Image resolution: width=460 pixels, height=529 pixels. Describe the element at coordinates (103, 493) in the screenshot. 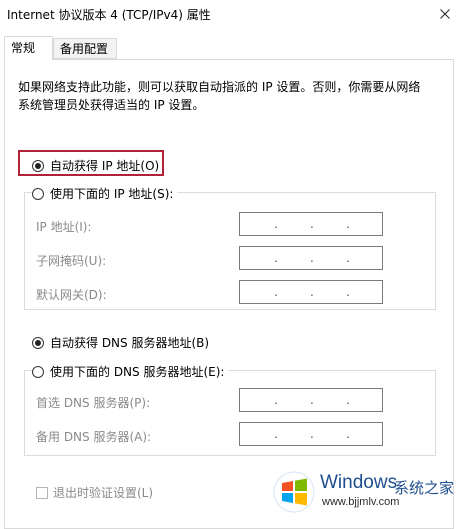

I see `validate-settings-label: 退出时验证设置(L)` at that location.